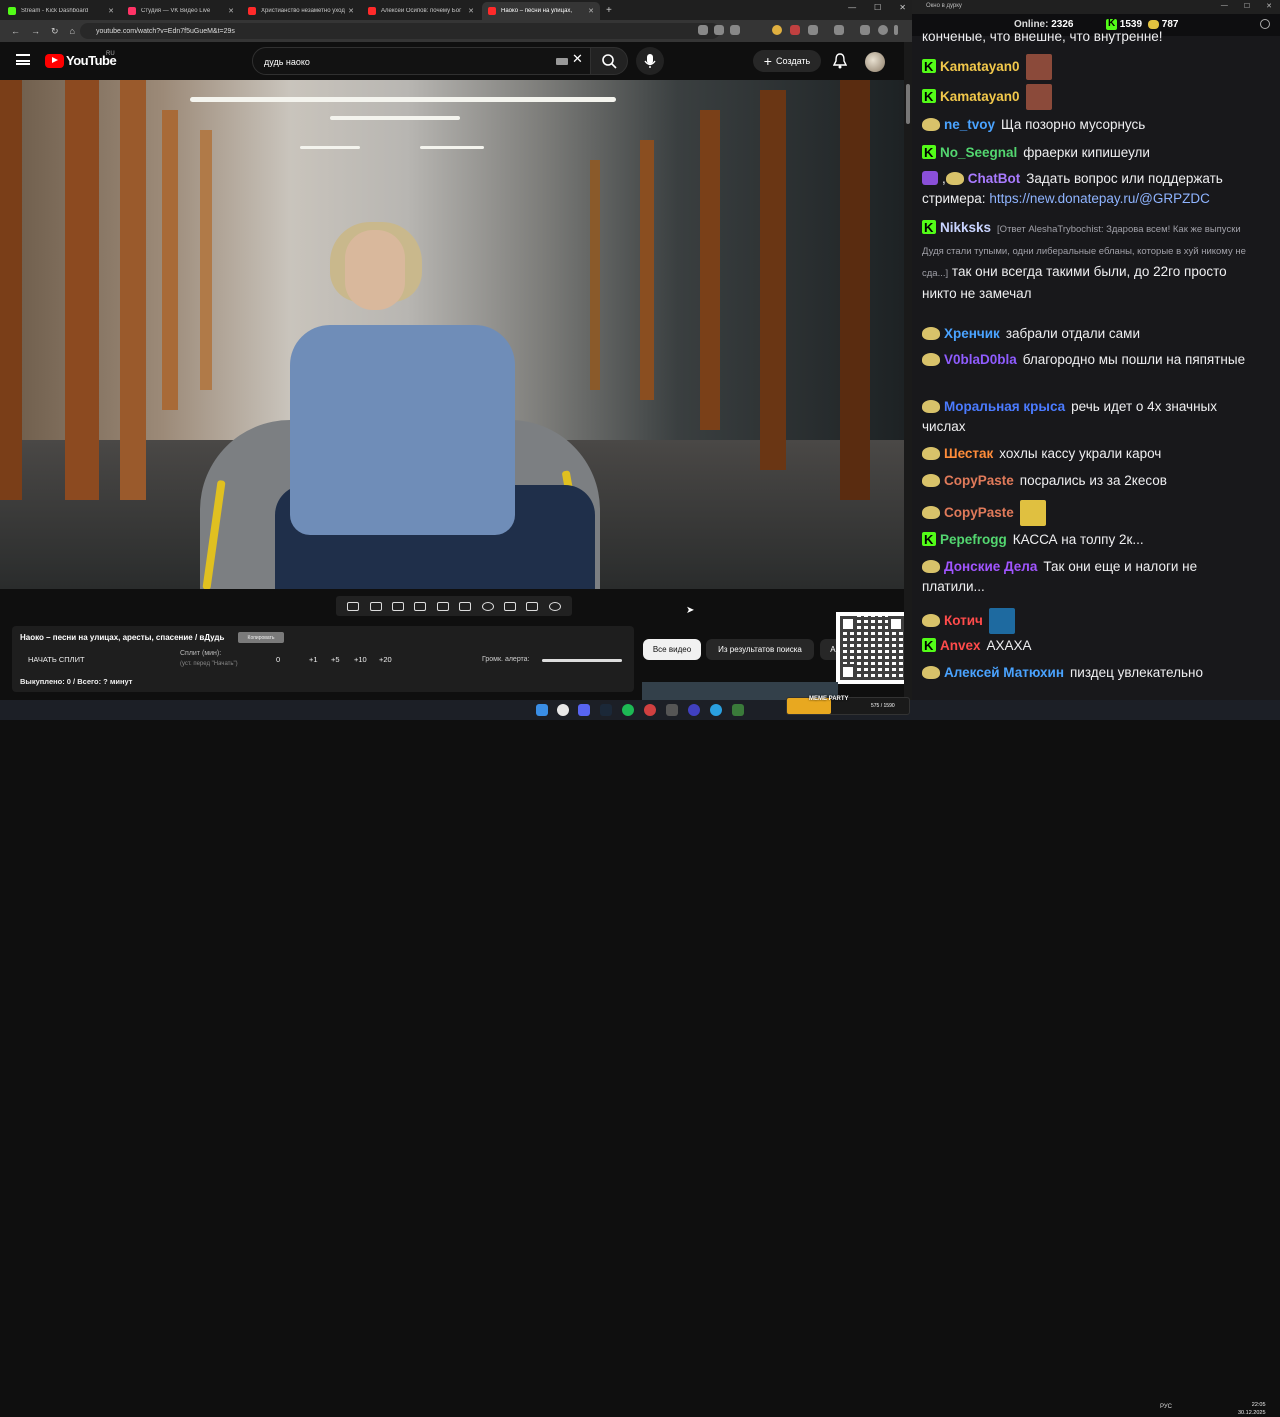 The image size is (1280, 1417). Describe the element at coordinates (840, 61) in the screenshot. I see `notifications-bell-icon` at that location.